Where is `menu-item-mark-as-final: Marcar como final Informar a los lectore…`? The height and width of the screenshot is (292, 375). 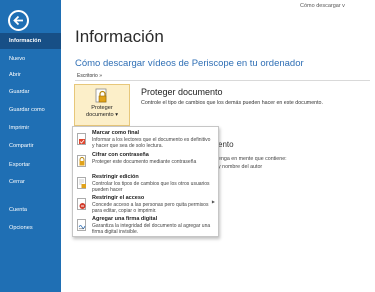
menu-item-mark-as-final: Marcar como final Informar a los lectore… is located at coordinates (145, 140).